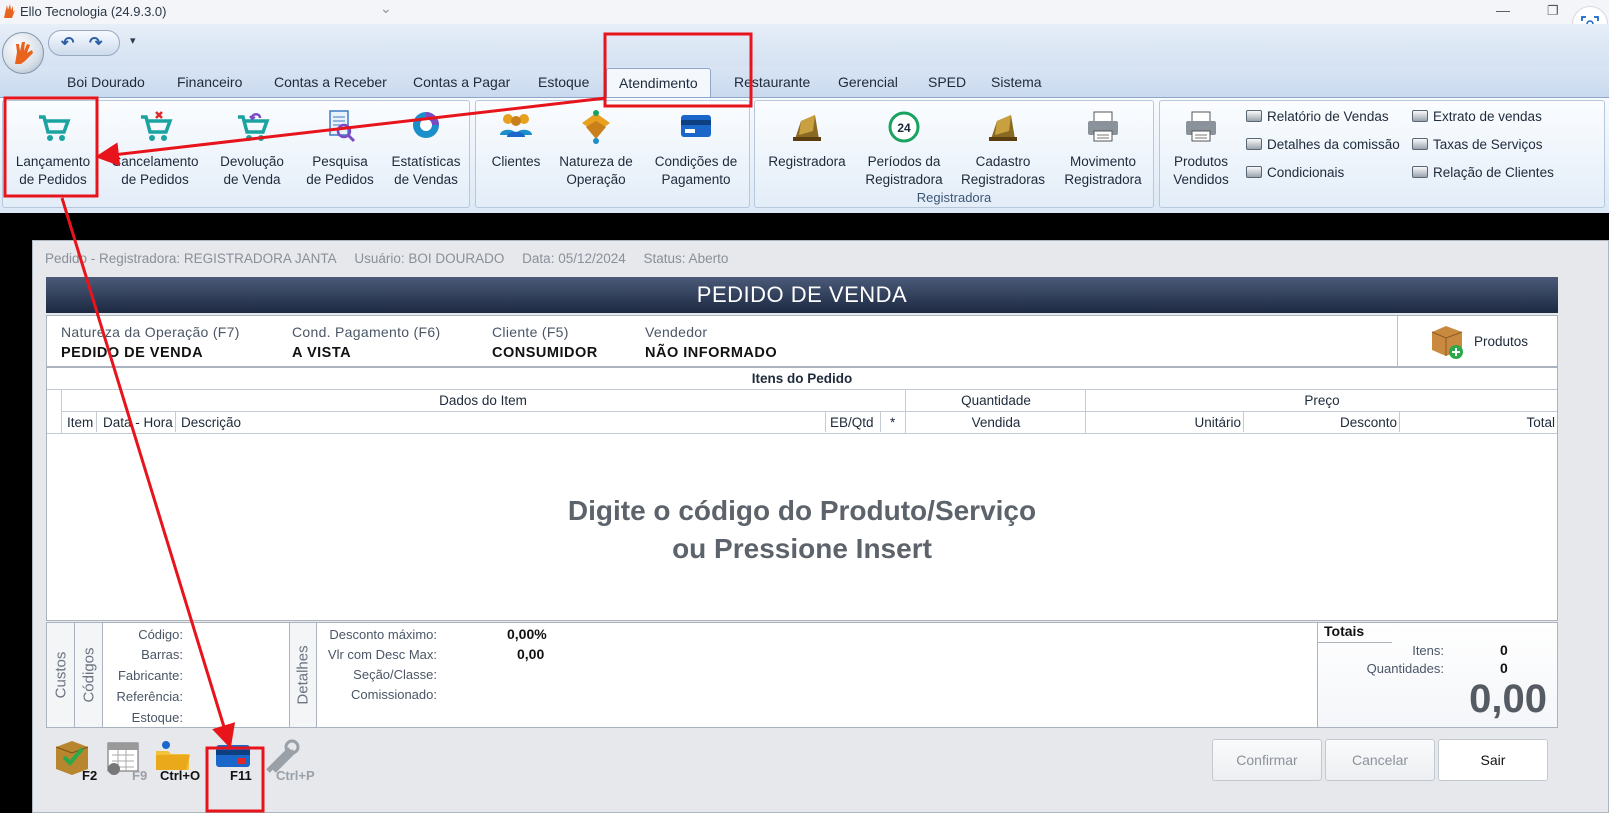 This screenshot has width=1609, height=813. I want to click on desconto-maximo-label: Desconto máximo:, so click(383, 634).